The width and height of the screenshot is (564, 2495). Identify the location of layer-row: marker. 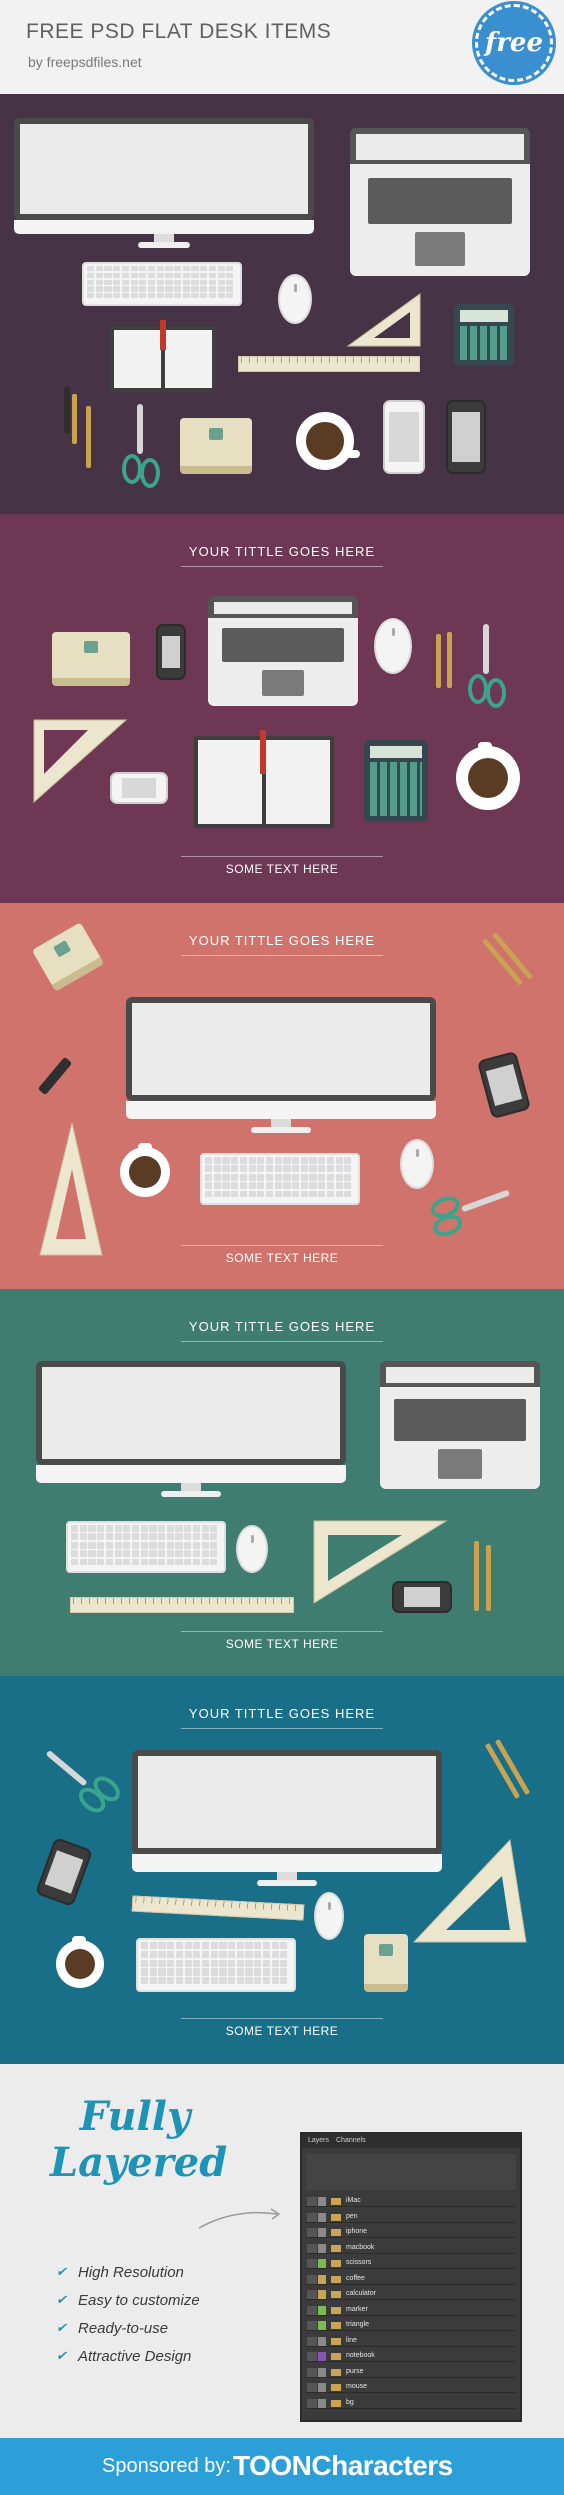
(411, 2310).